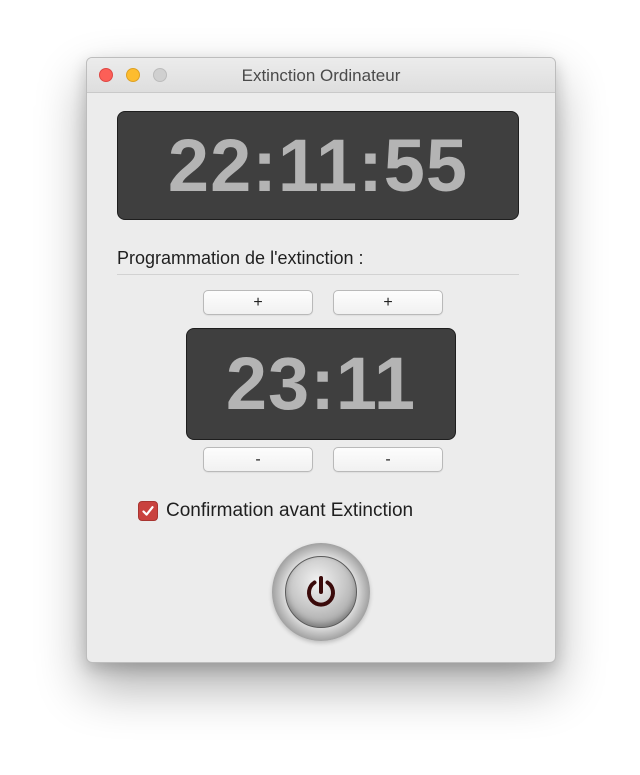  I want to click on power-icon, so click(321, 591).